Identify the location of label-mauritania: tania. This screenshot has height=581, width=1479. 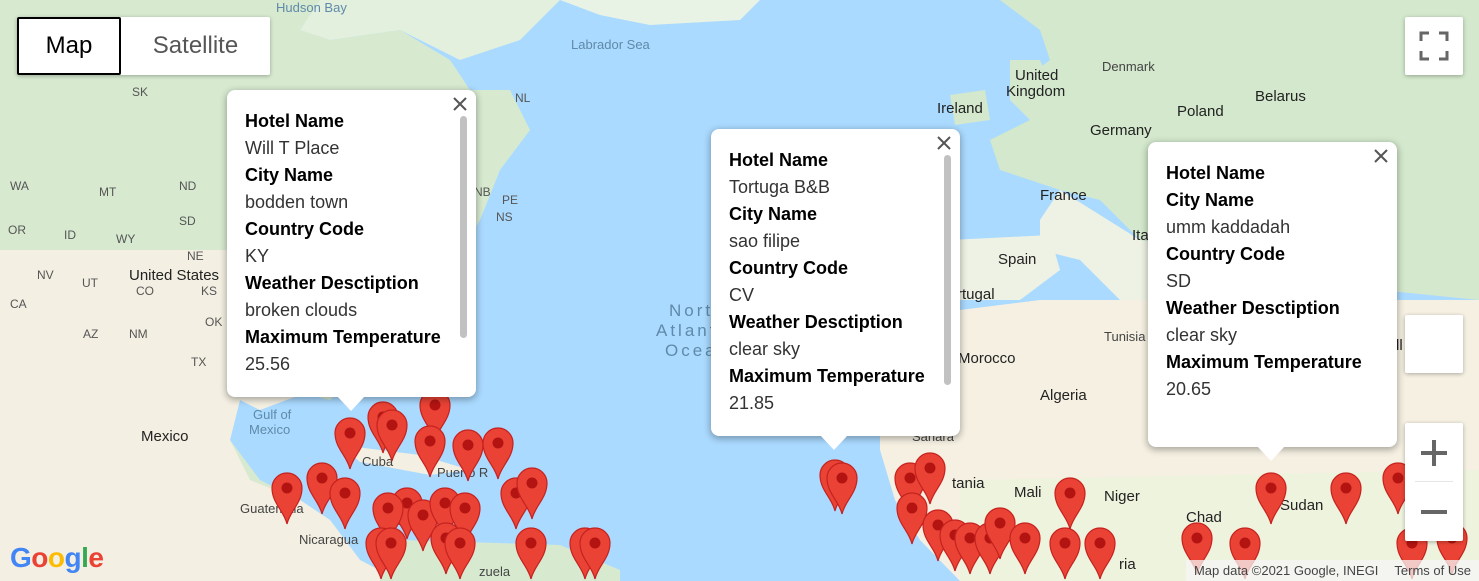
(968, 483).